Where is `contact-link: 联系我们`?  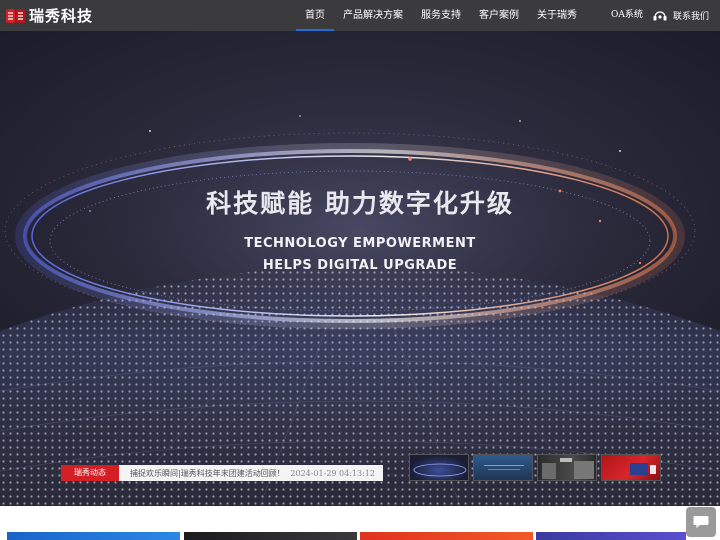
contact-link: 联系我们 is located at coordinates (681, 15).